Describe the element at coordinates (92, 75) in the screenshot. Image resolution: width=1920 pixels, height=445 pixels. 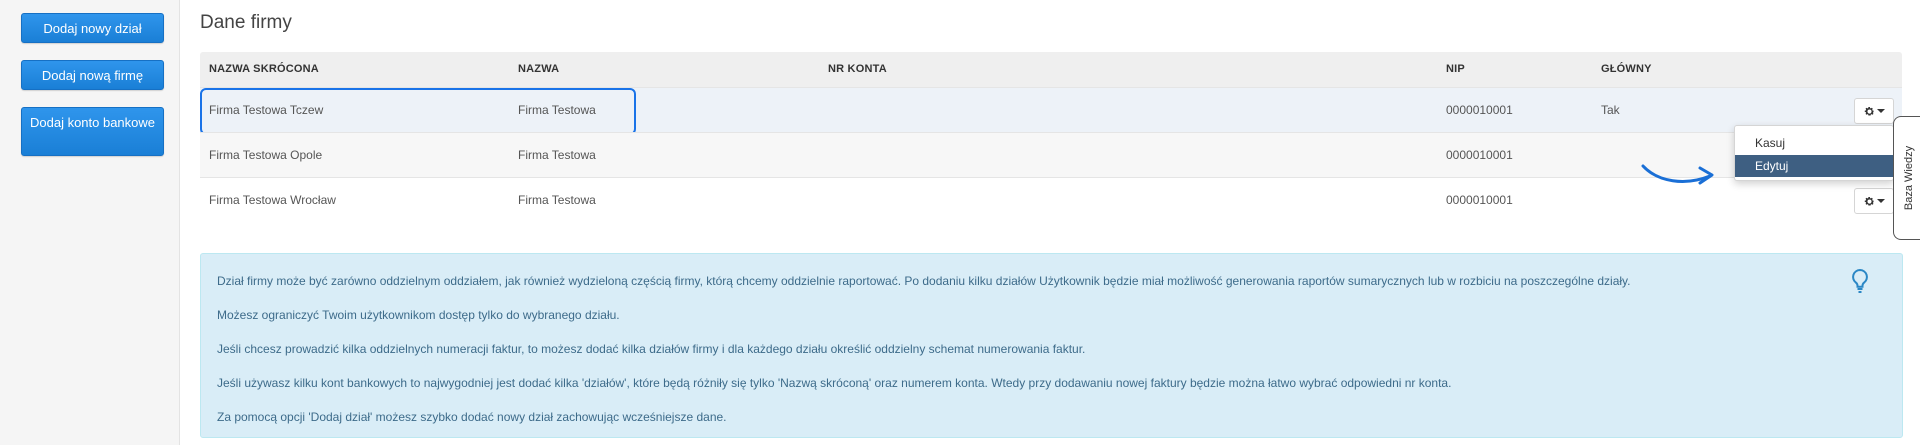
I see `add-company-button: Dodaj nową firmę` at that location.